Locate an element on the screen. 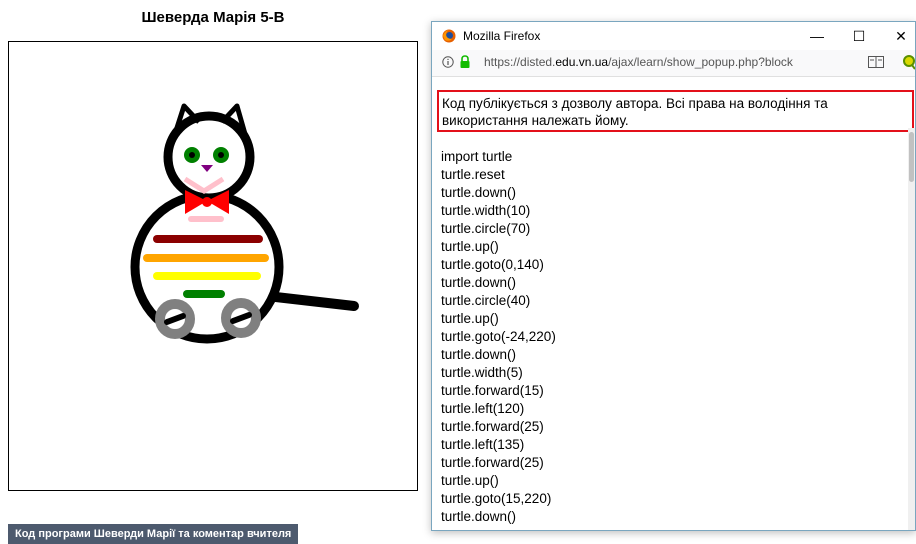  minimize-button: — is located at coordinates (817, 36).